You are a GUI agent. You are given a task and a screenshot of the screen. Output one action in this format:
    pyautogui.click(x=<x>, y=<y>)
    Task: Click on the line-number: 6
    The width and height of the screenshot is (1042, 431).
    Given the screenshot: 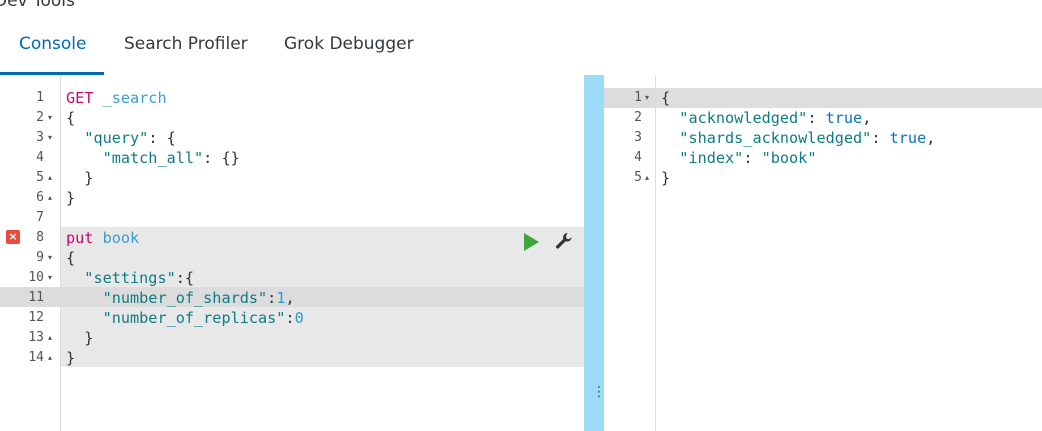 What is the action you would take?
    pyautogui.click(x=40, y=197)
    